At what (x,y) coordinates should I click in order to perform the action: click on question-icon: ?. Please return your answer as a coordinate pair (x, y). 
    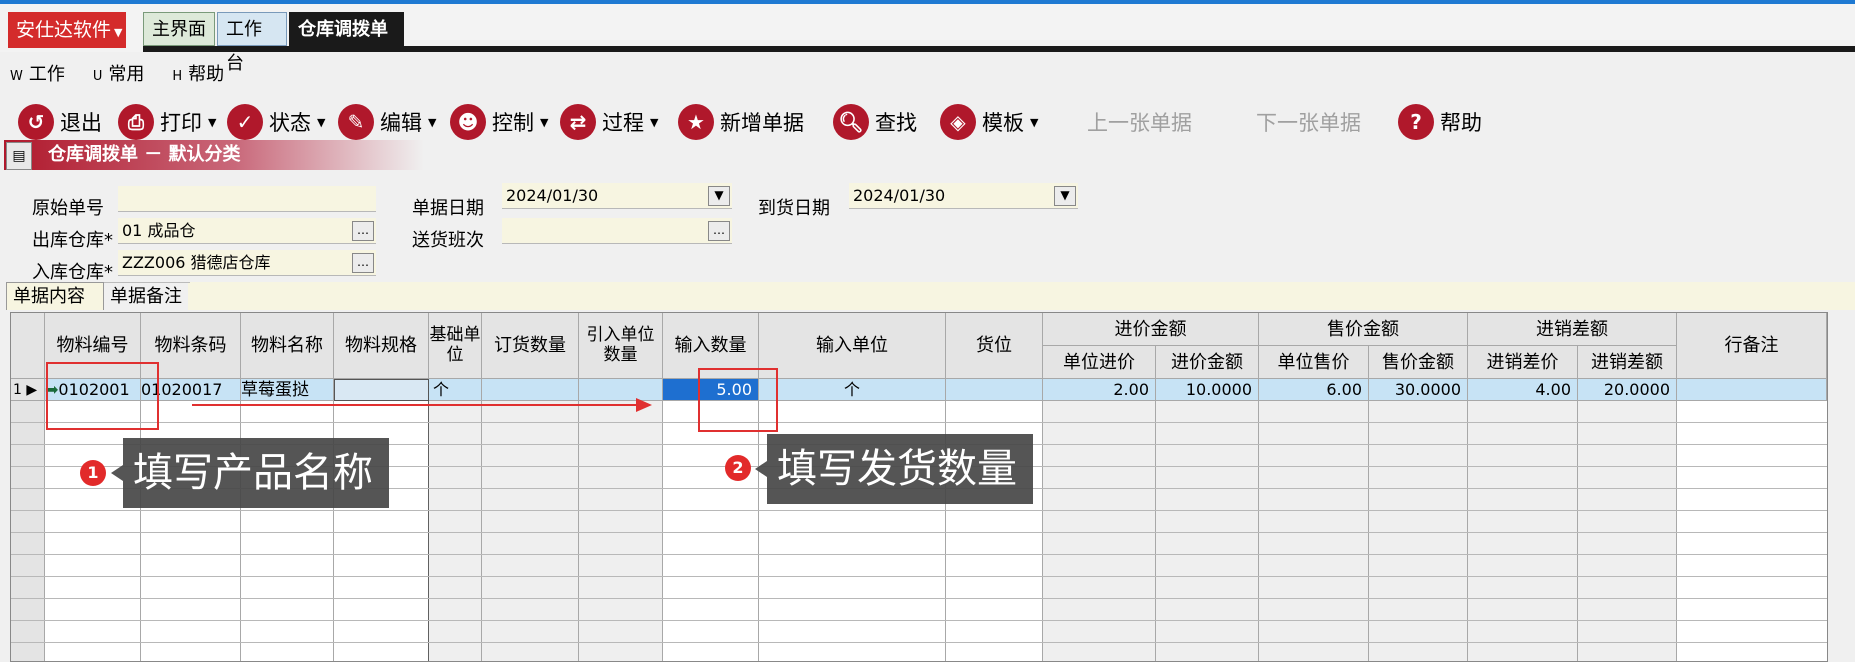
    Looking at the image, I should click on (1416, 122).